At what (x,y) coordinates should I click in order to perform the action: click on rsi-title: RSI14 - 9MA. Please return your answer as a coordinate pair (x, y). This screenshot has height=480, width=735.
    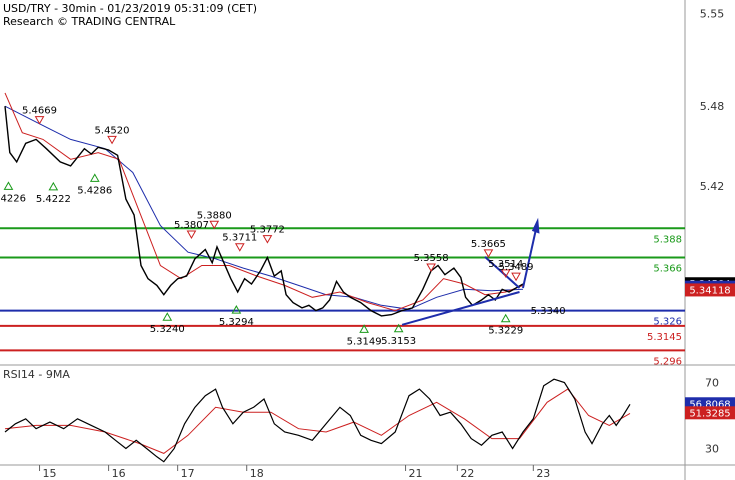
    Looking at the image, I should click on (36, 374).